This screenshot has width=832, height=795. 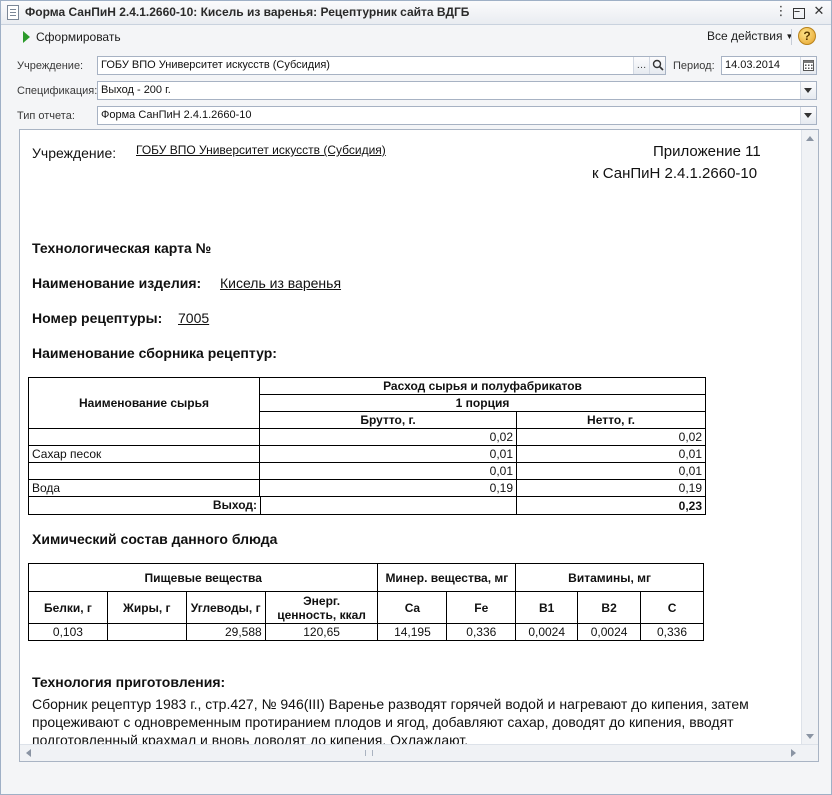 I want to click on tech-card-title: Технологическая карта №, so click(x=122, y=248).